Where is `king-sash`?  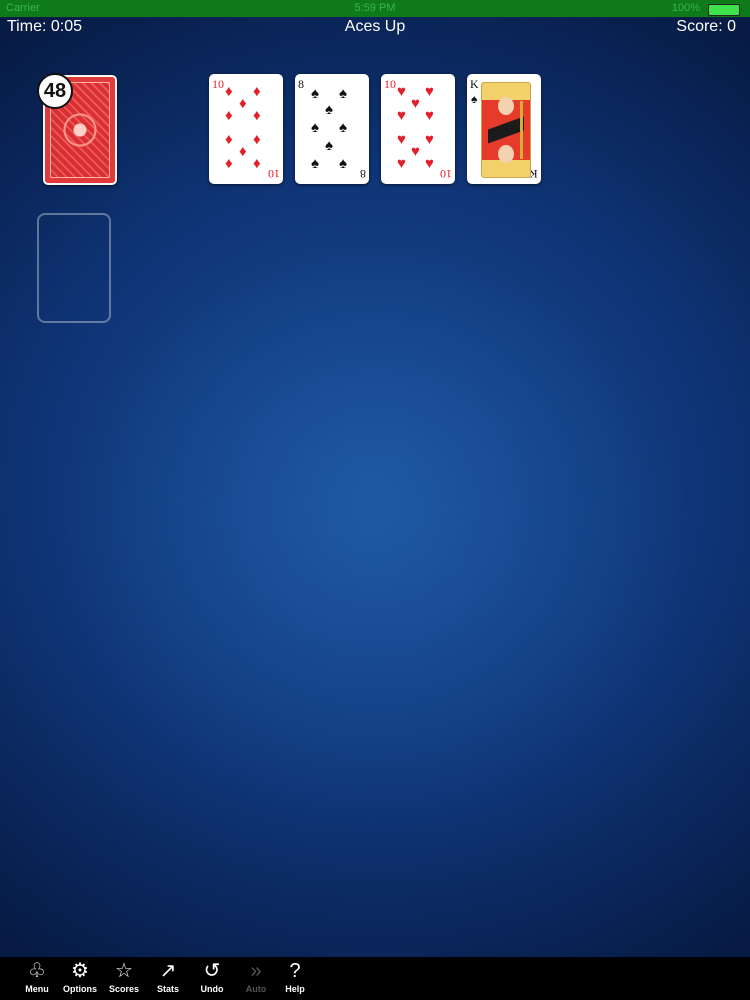
king-sash is located at coordinates (506, 130).